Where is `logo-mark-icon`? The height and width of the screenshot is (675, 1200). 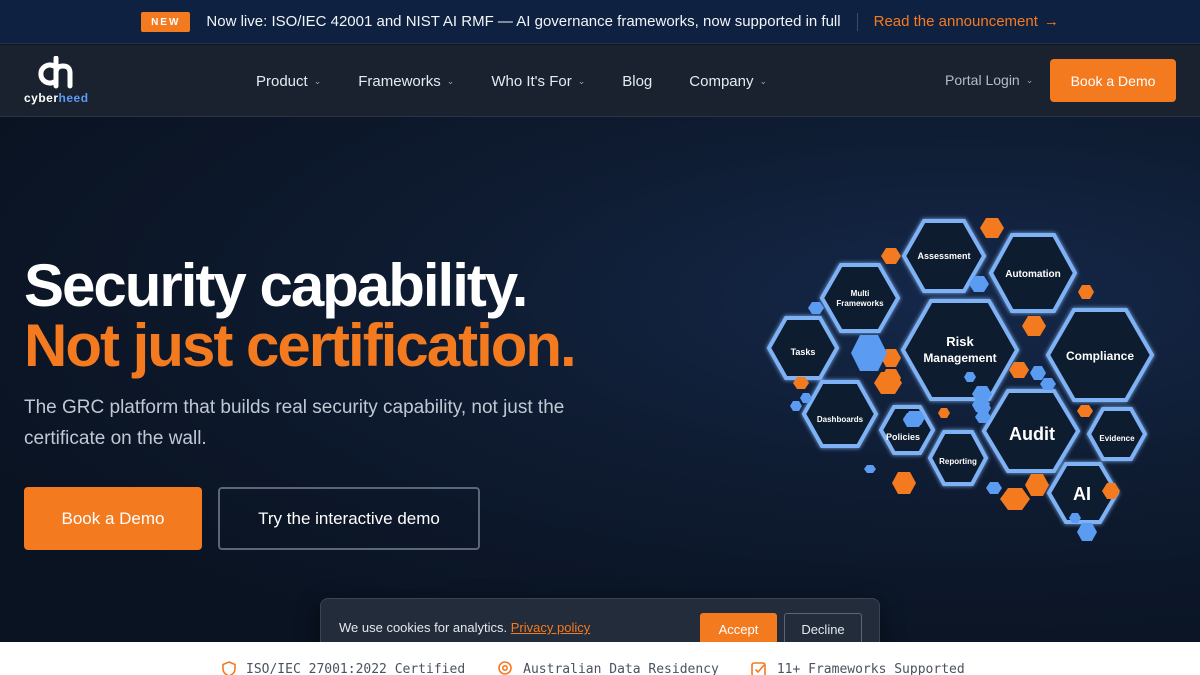 logo-mark-icon is located at coordinates (55, 72).